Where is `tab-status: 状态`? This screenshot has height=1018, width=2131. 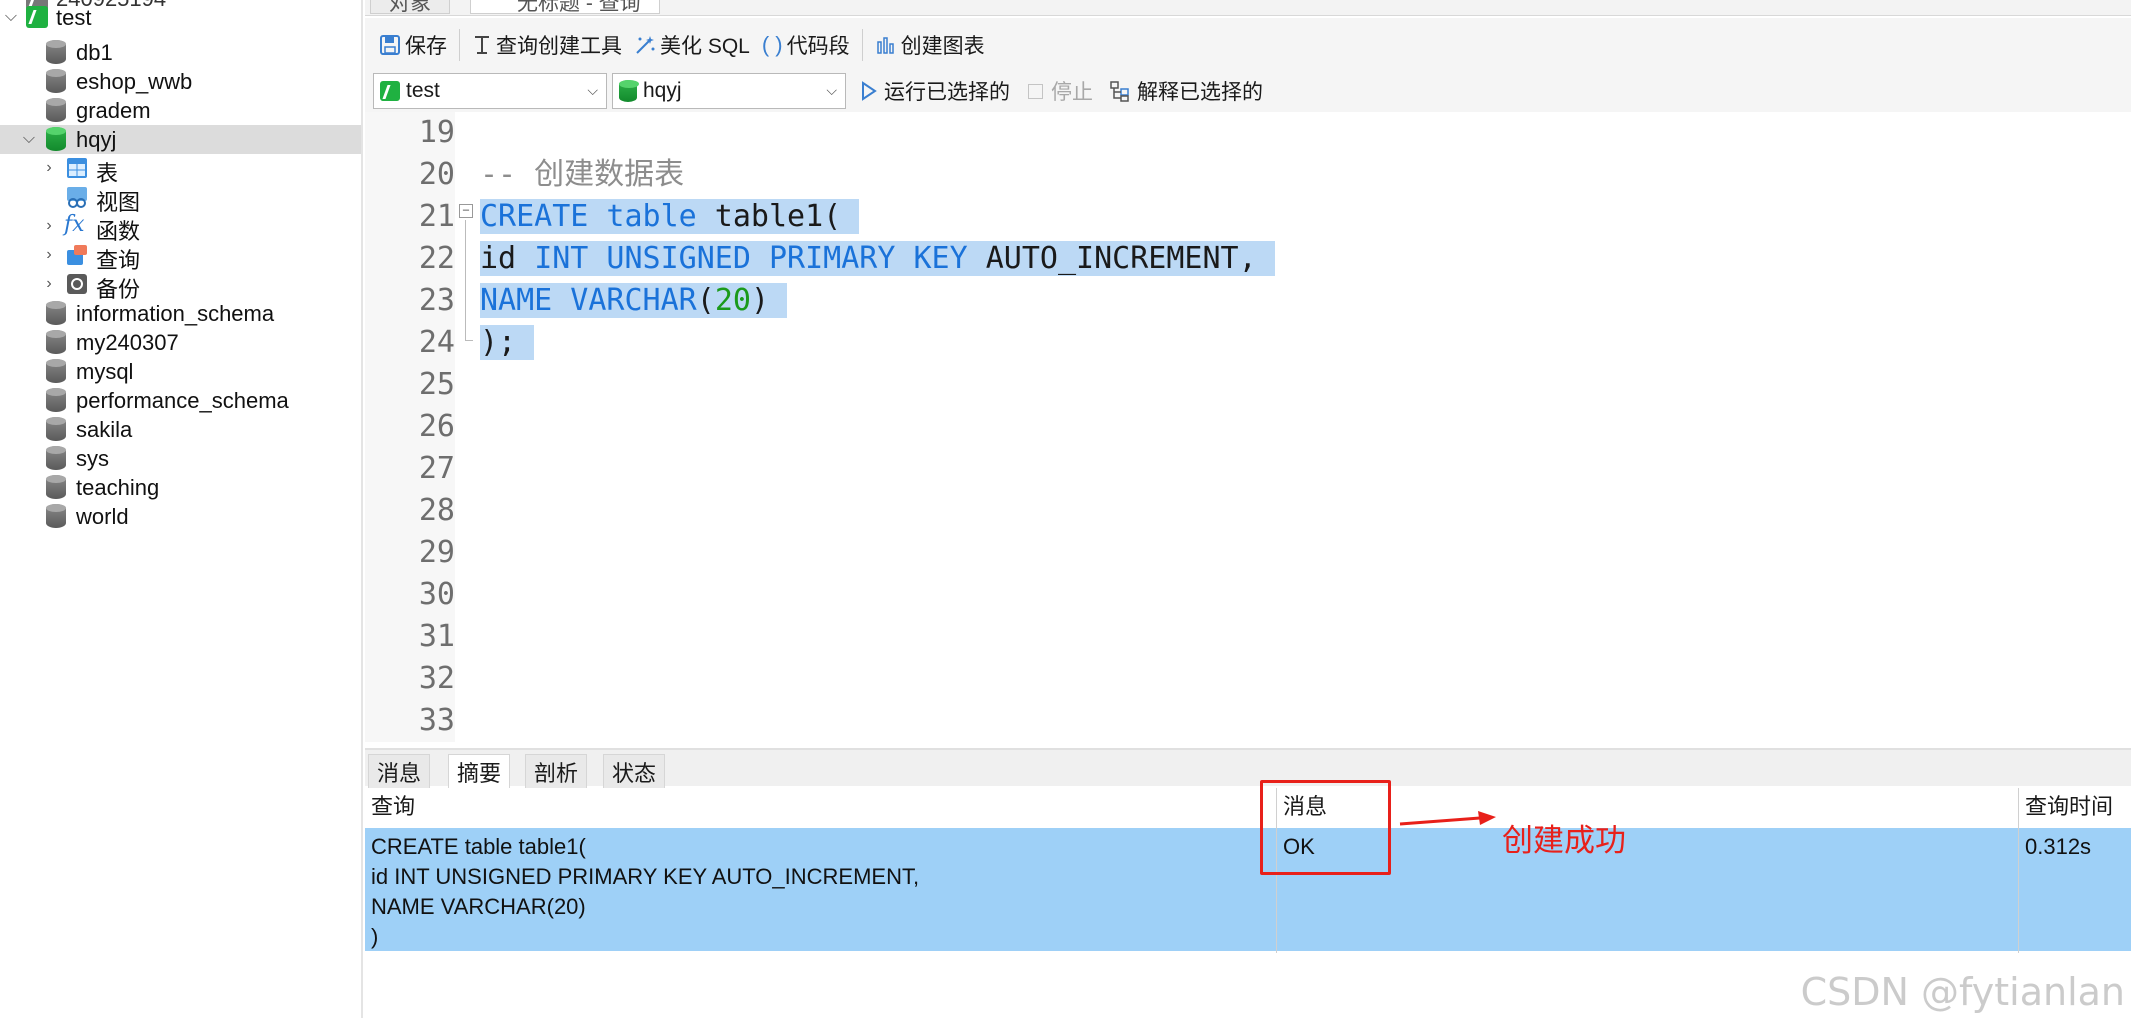 tab-status: 状态 is located at coordinates (634, 771).